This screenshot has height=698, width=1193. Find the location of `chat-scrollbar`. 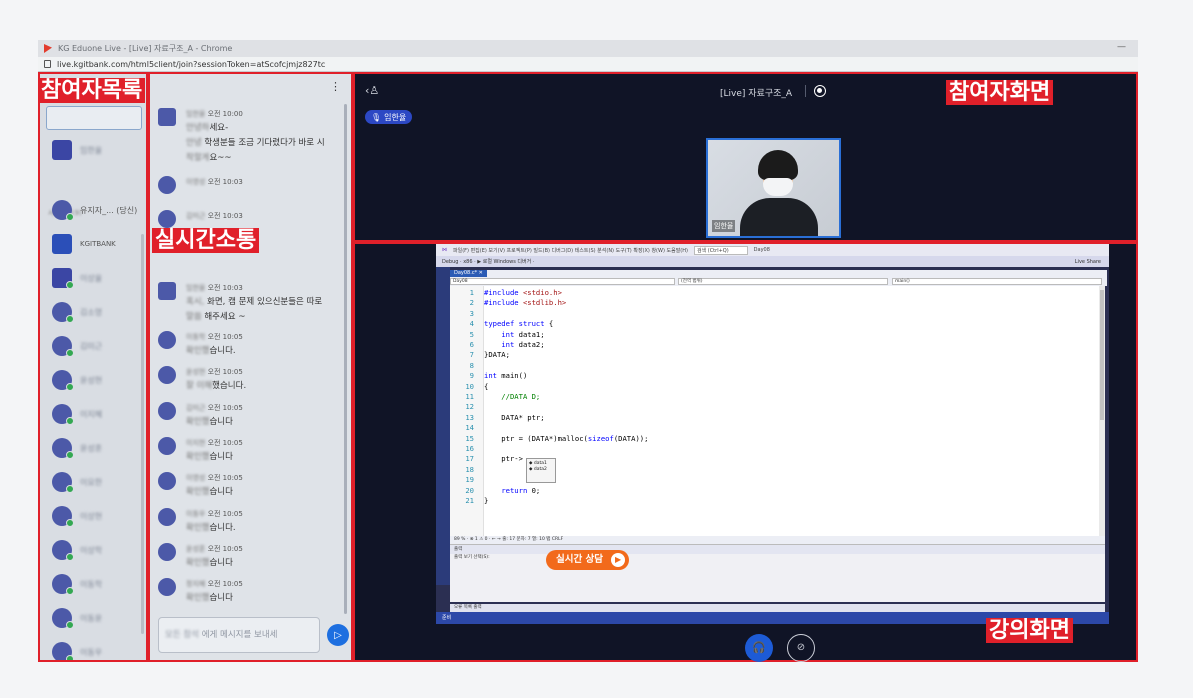

chat-scrollbar is located at coordinates (345, 359).